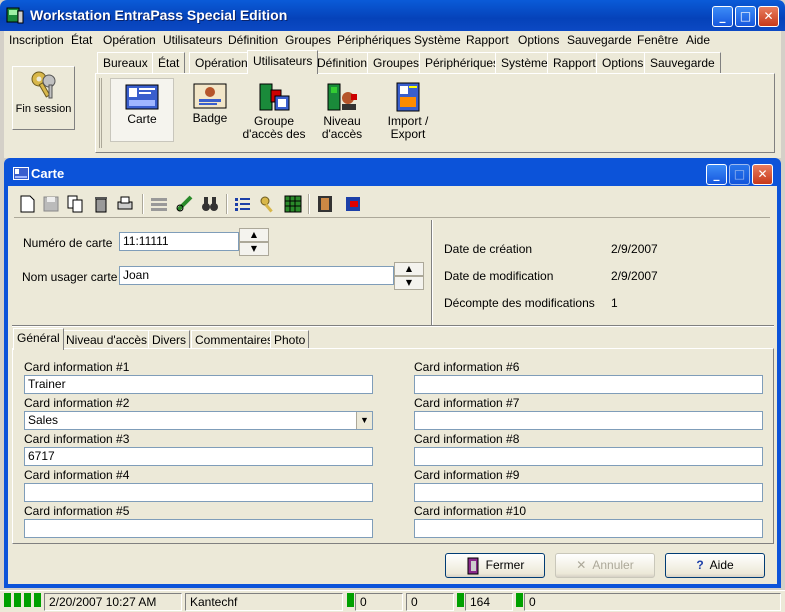 Image resolution: width=785 pixels, height=612 pixels. Describe the element at coordinates (495, 565) in the screenshot. I see `close-window-button: Fermer` at that location.